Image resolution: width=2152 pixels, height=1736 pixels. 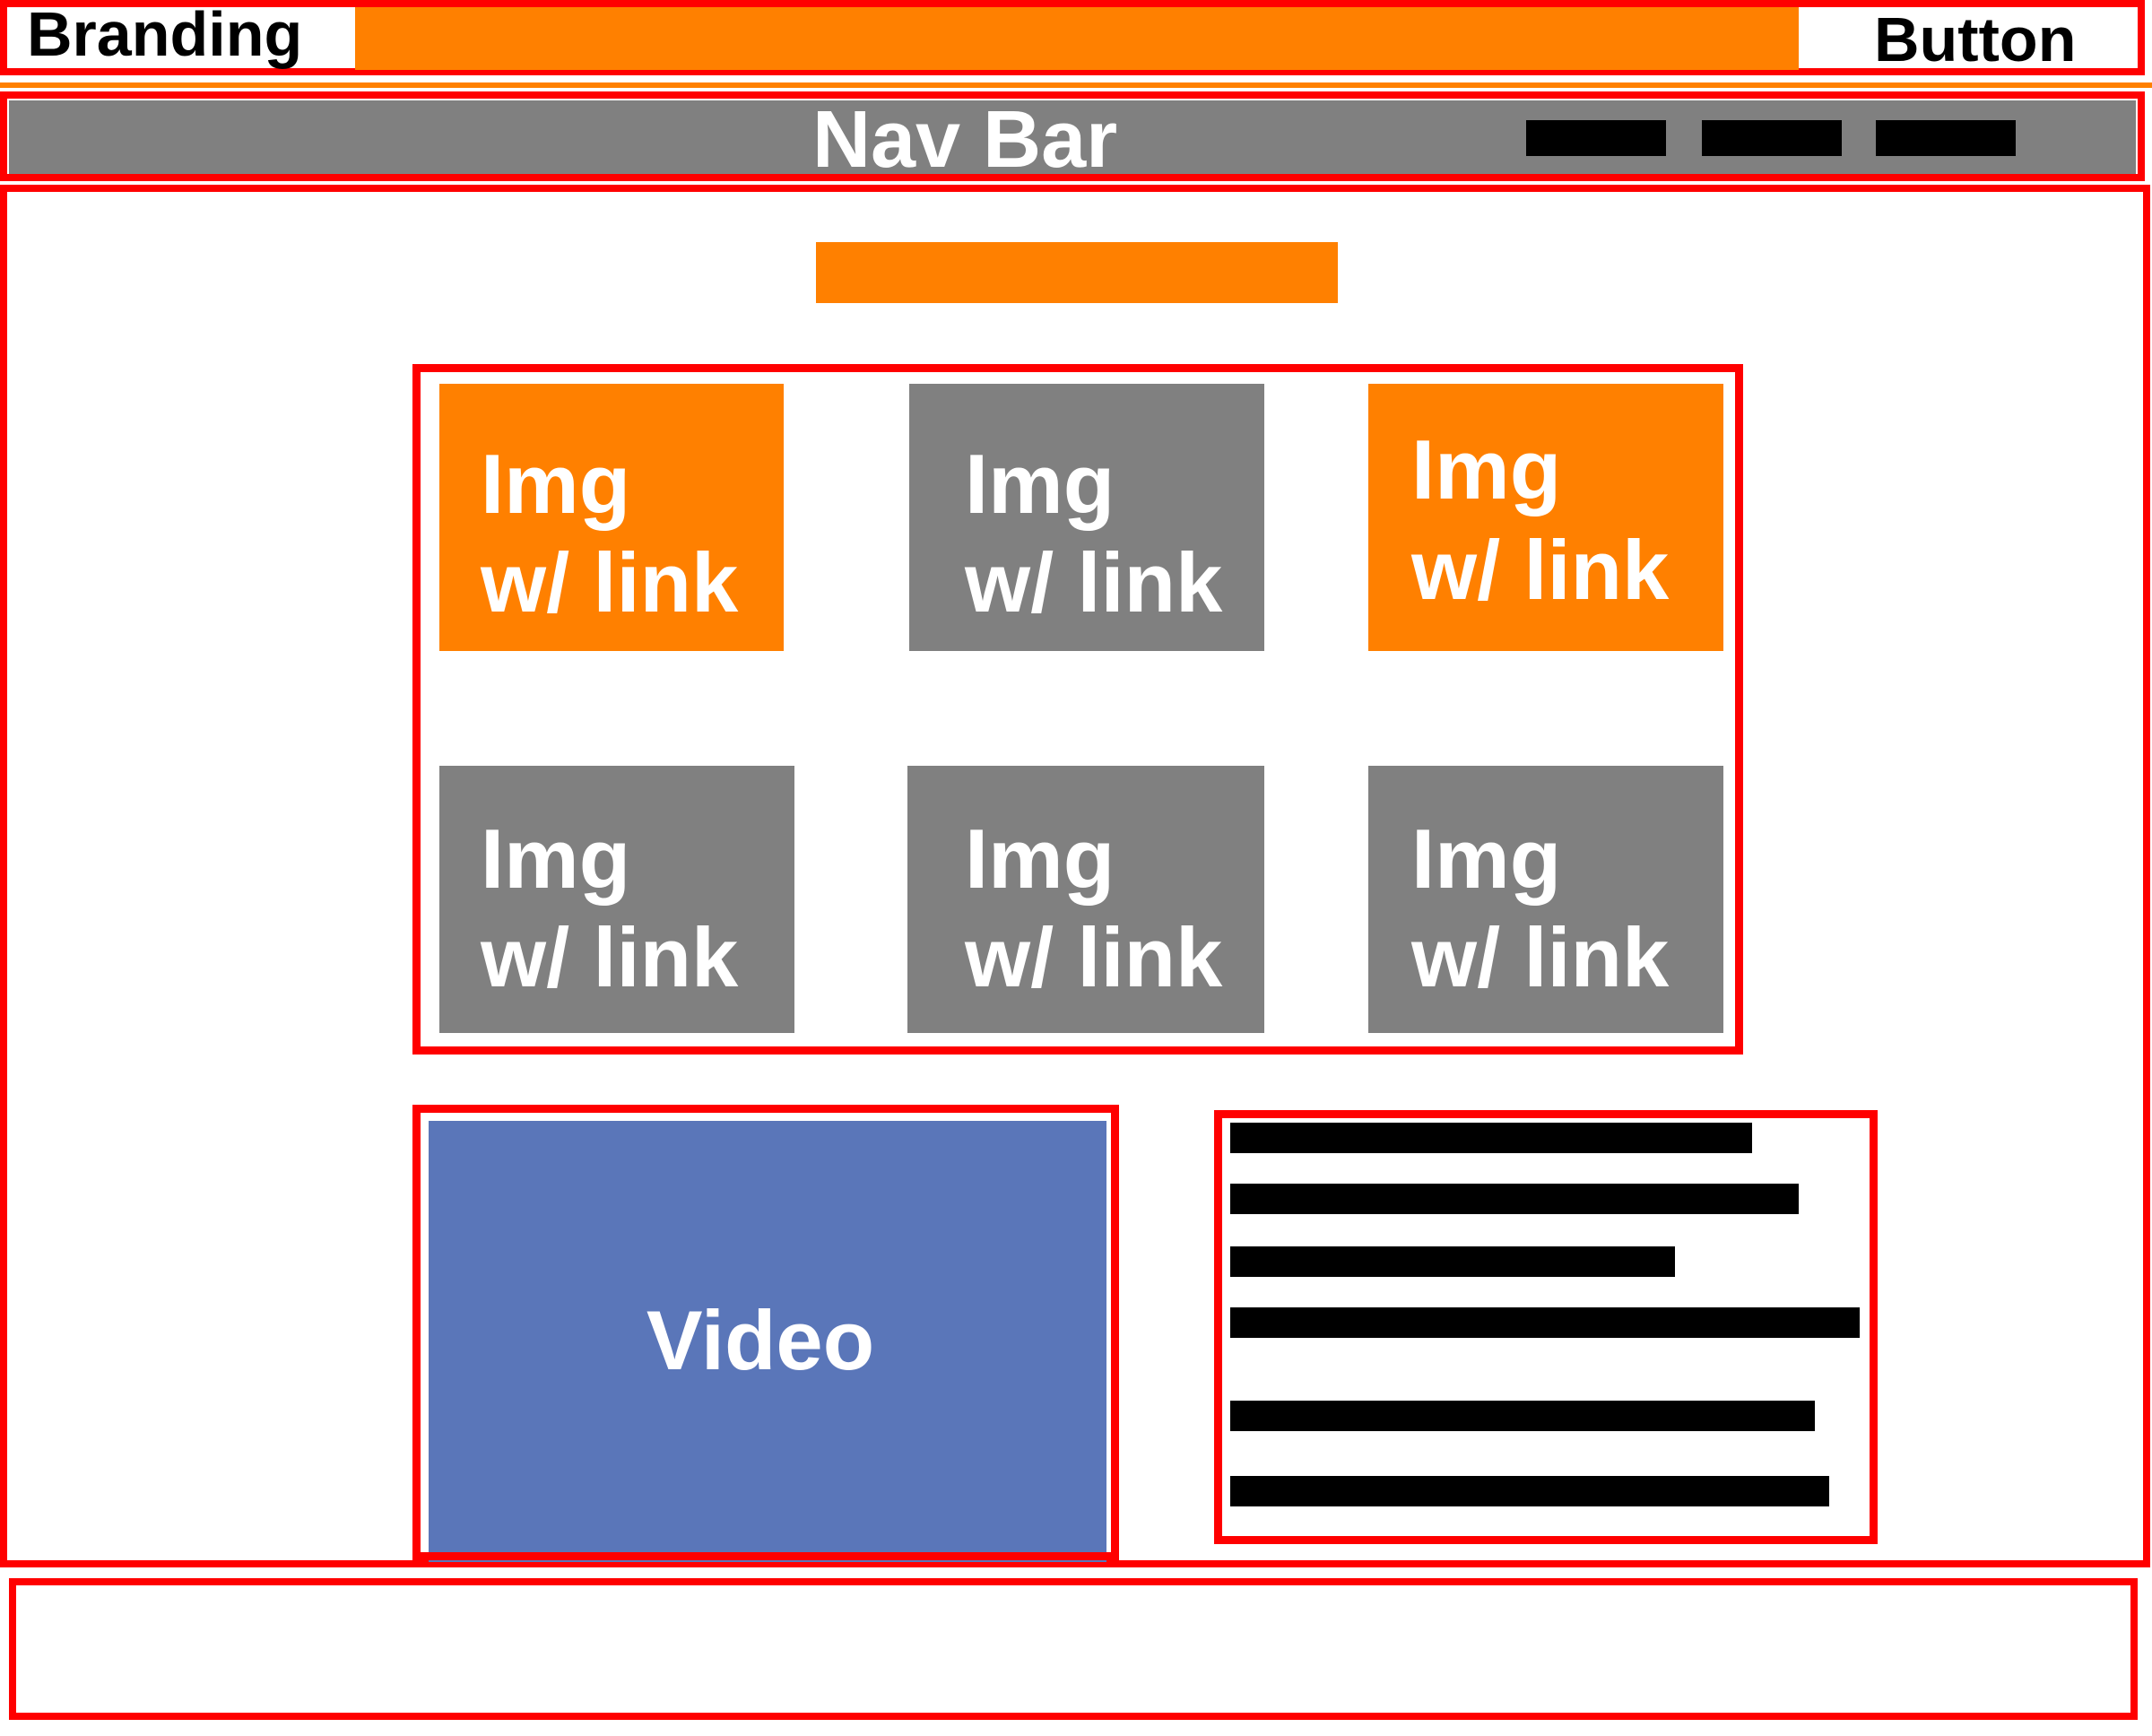 What do you see at coordinates (965, 140) in the screenshot?
I see `nav-title: Nav Bar` at bounding box center [965, 140].